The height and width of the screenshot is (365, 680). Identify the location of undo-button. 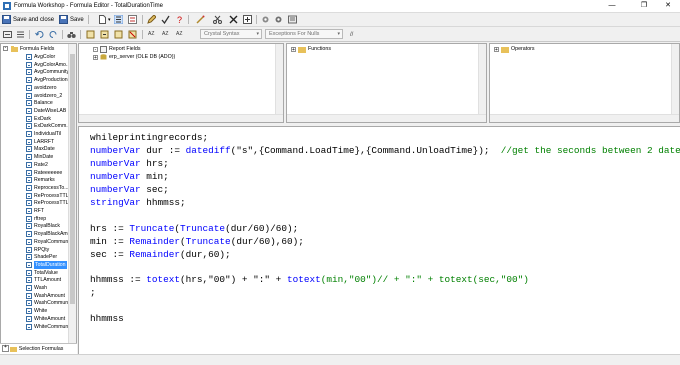
(39, 34).